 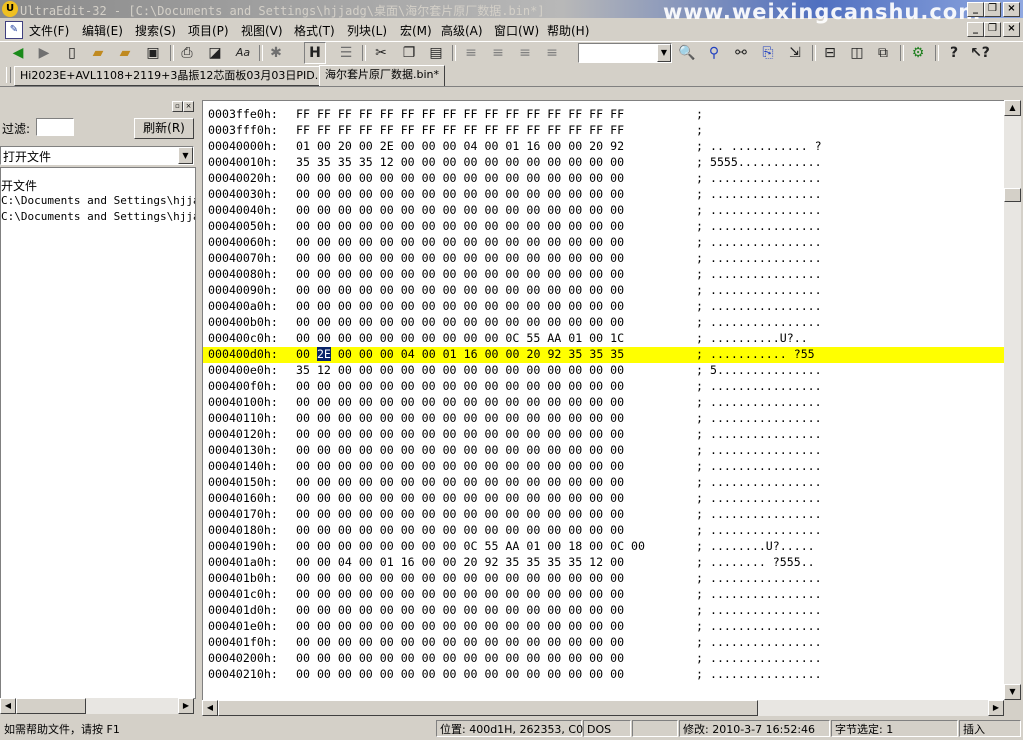 What do you see at coordinates (552, 53) in the screenshot?
I see `justify-icon: ≡` at bounding box center [552, 53].